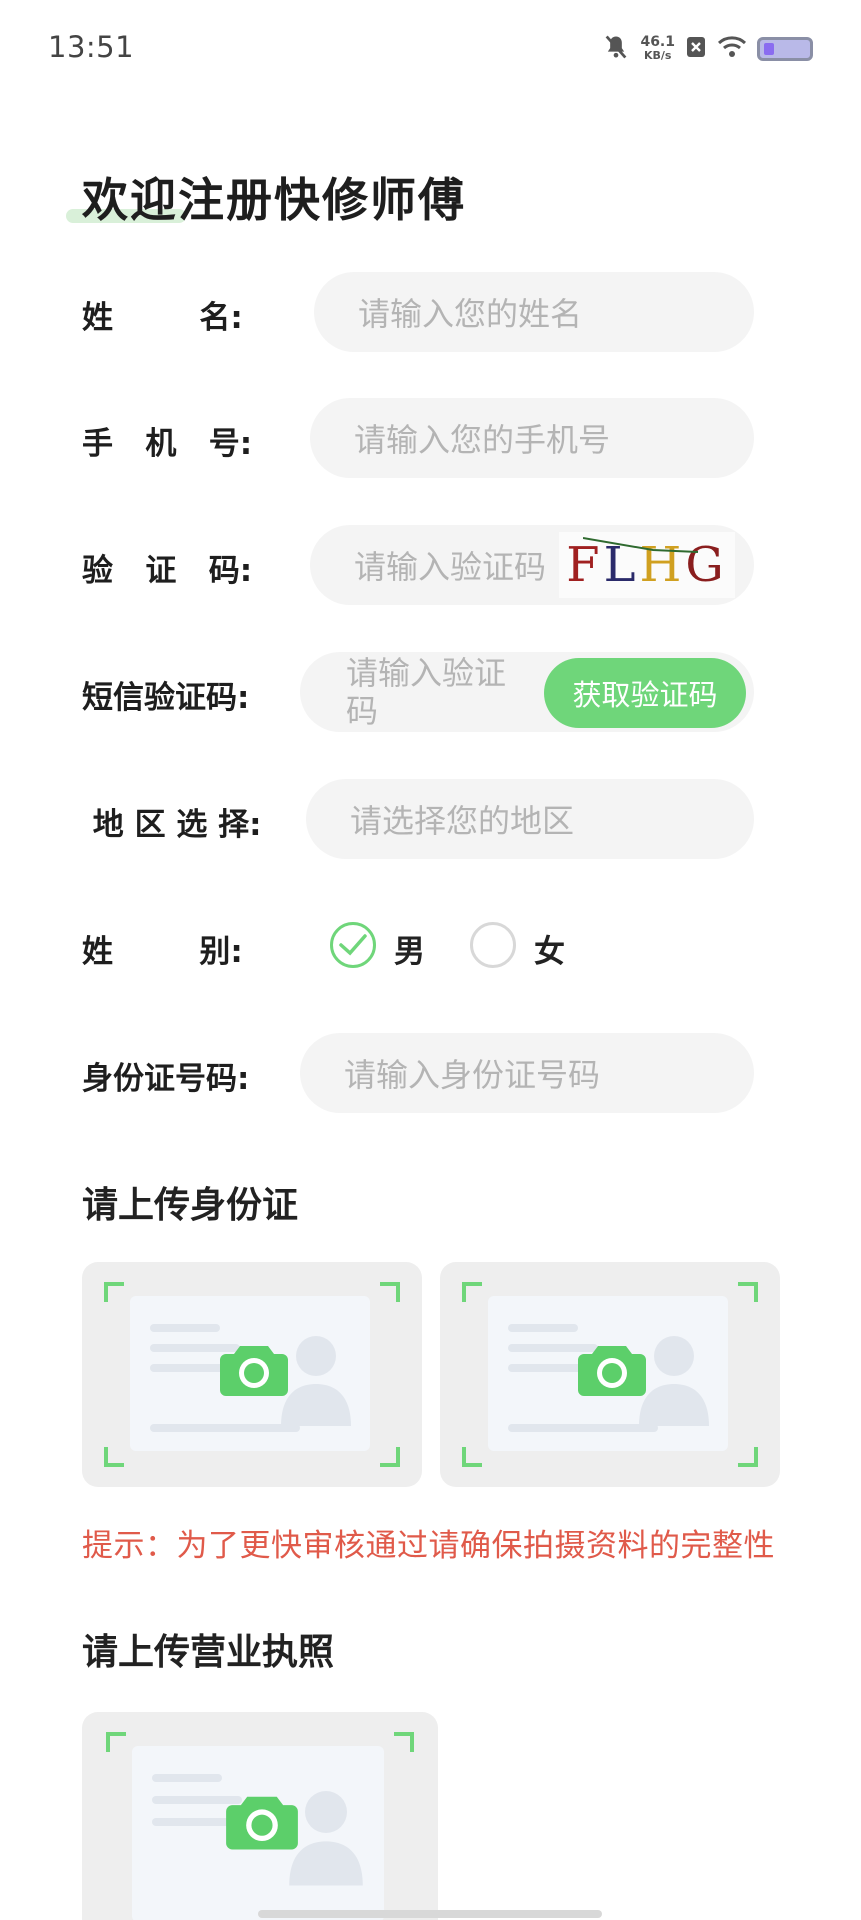  I want to click on status-icons: 46.1 KB/s, so click(707, 49).